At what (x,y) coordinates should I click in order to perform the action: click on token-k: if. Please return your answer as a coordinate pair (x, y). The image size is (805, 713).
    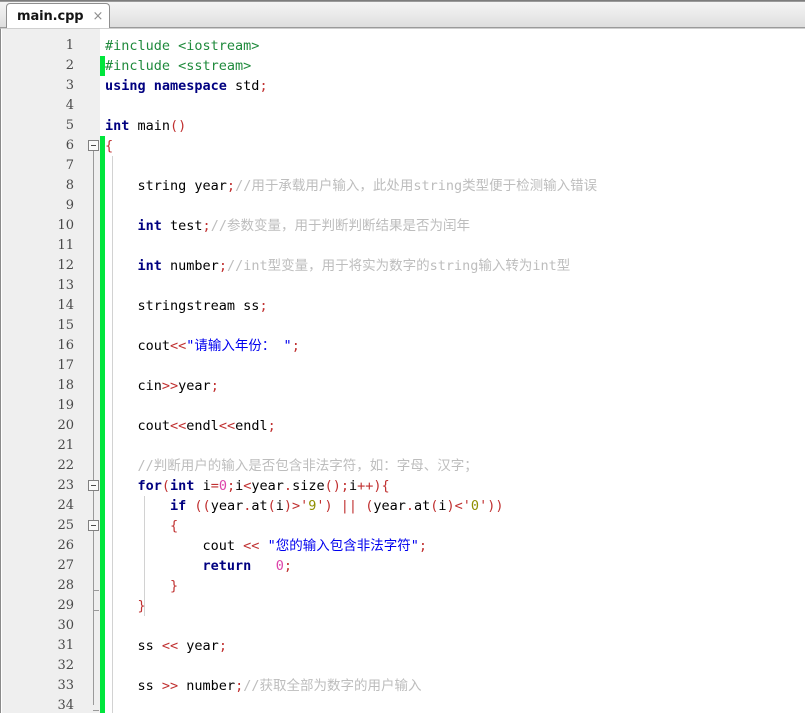
    Looking at the image, I should click on (178, 506).